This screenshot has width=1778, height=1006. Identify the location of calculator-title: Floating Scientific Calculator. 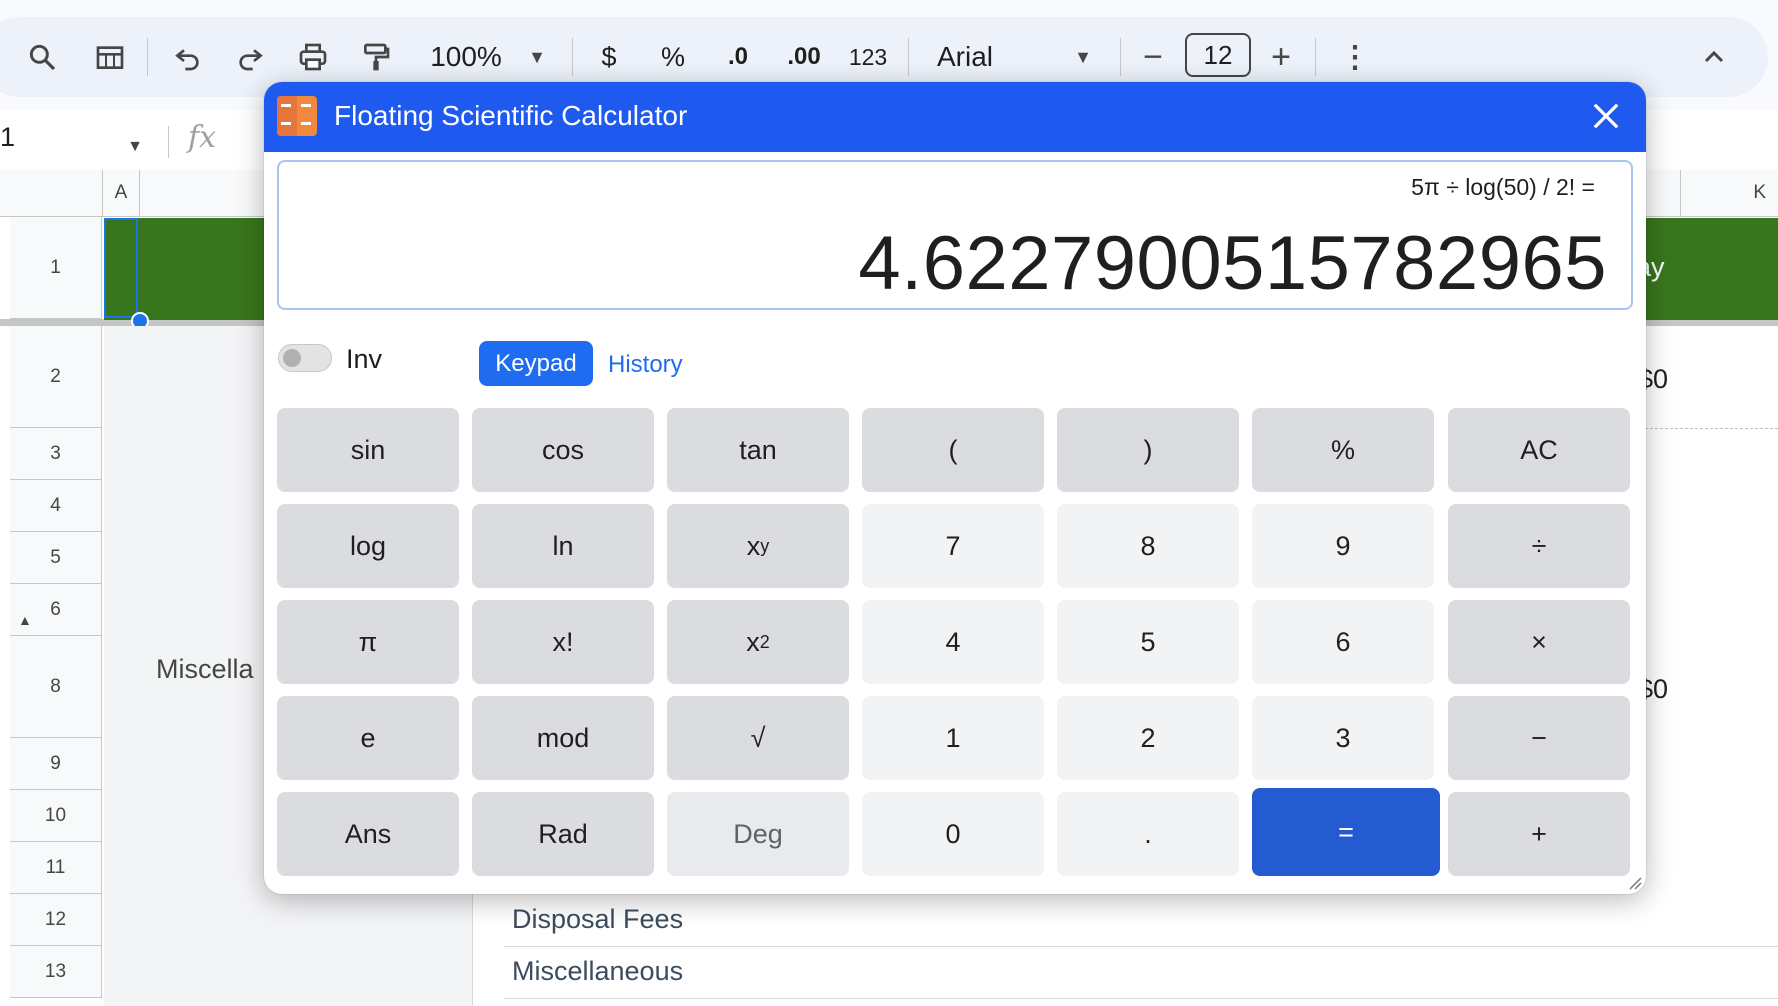
(511, 115).